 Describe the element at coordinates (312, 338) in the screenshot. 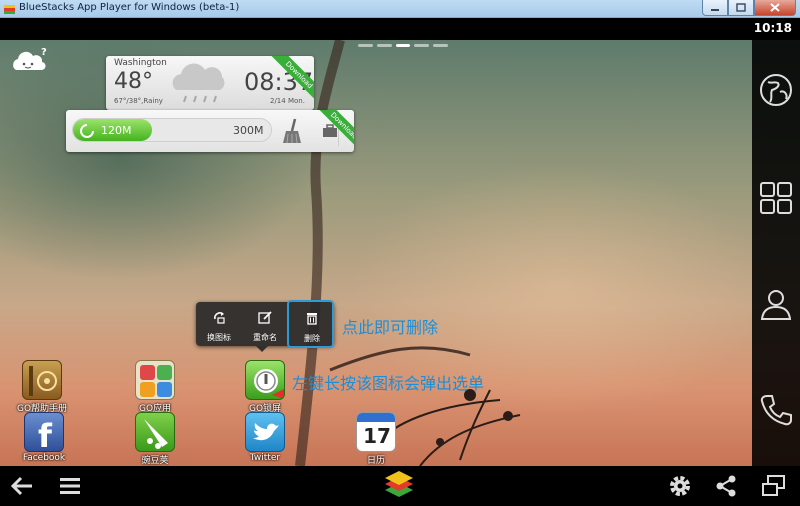

I see `menu-label-delete: 删除` at that location.